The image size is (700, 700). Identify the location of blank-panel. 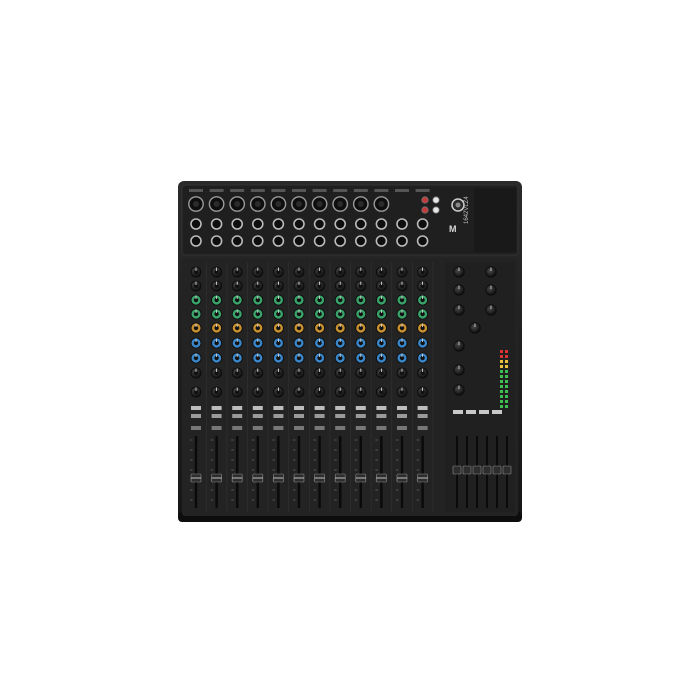
(495, 220).